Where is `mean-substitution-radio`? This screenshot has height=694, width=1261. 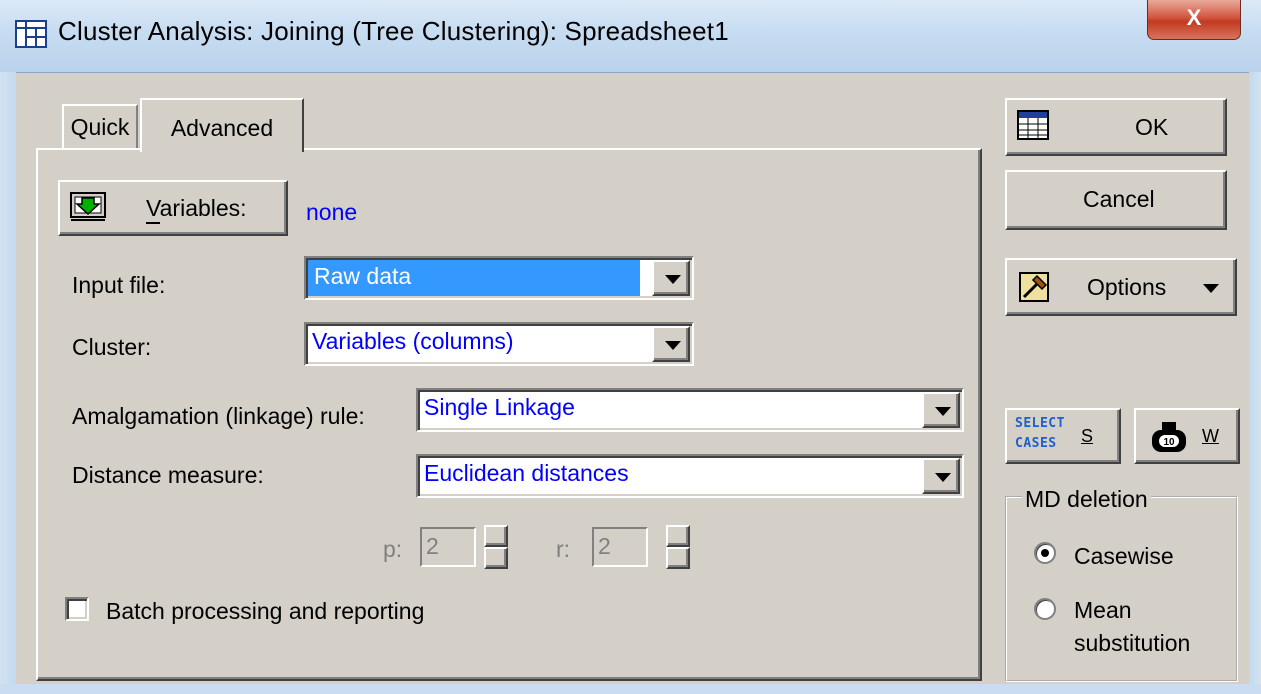 mean-substitution-radio is located at coordinates (1045, 609).